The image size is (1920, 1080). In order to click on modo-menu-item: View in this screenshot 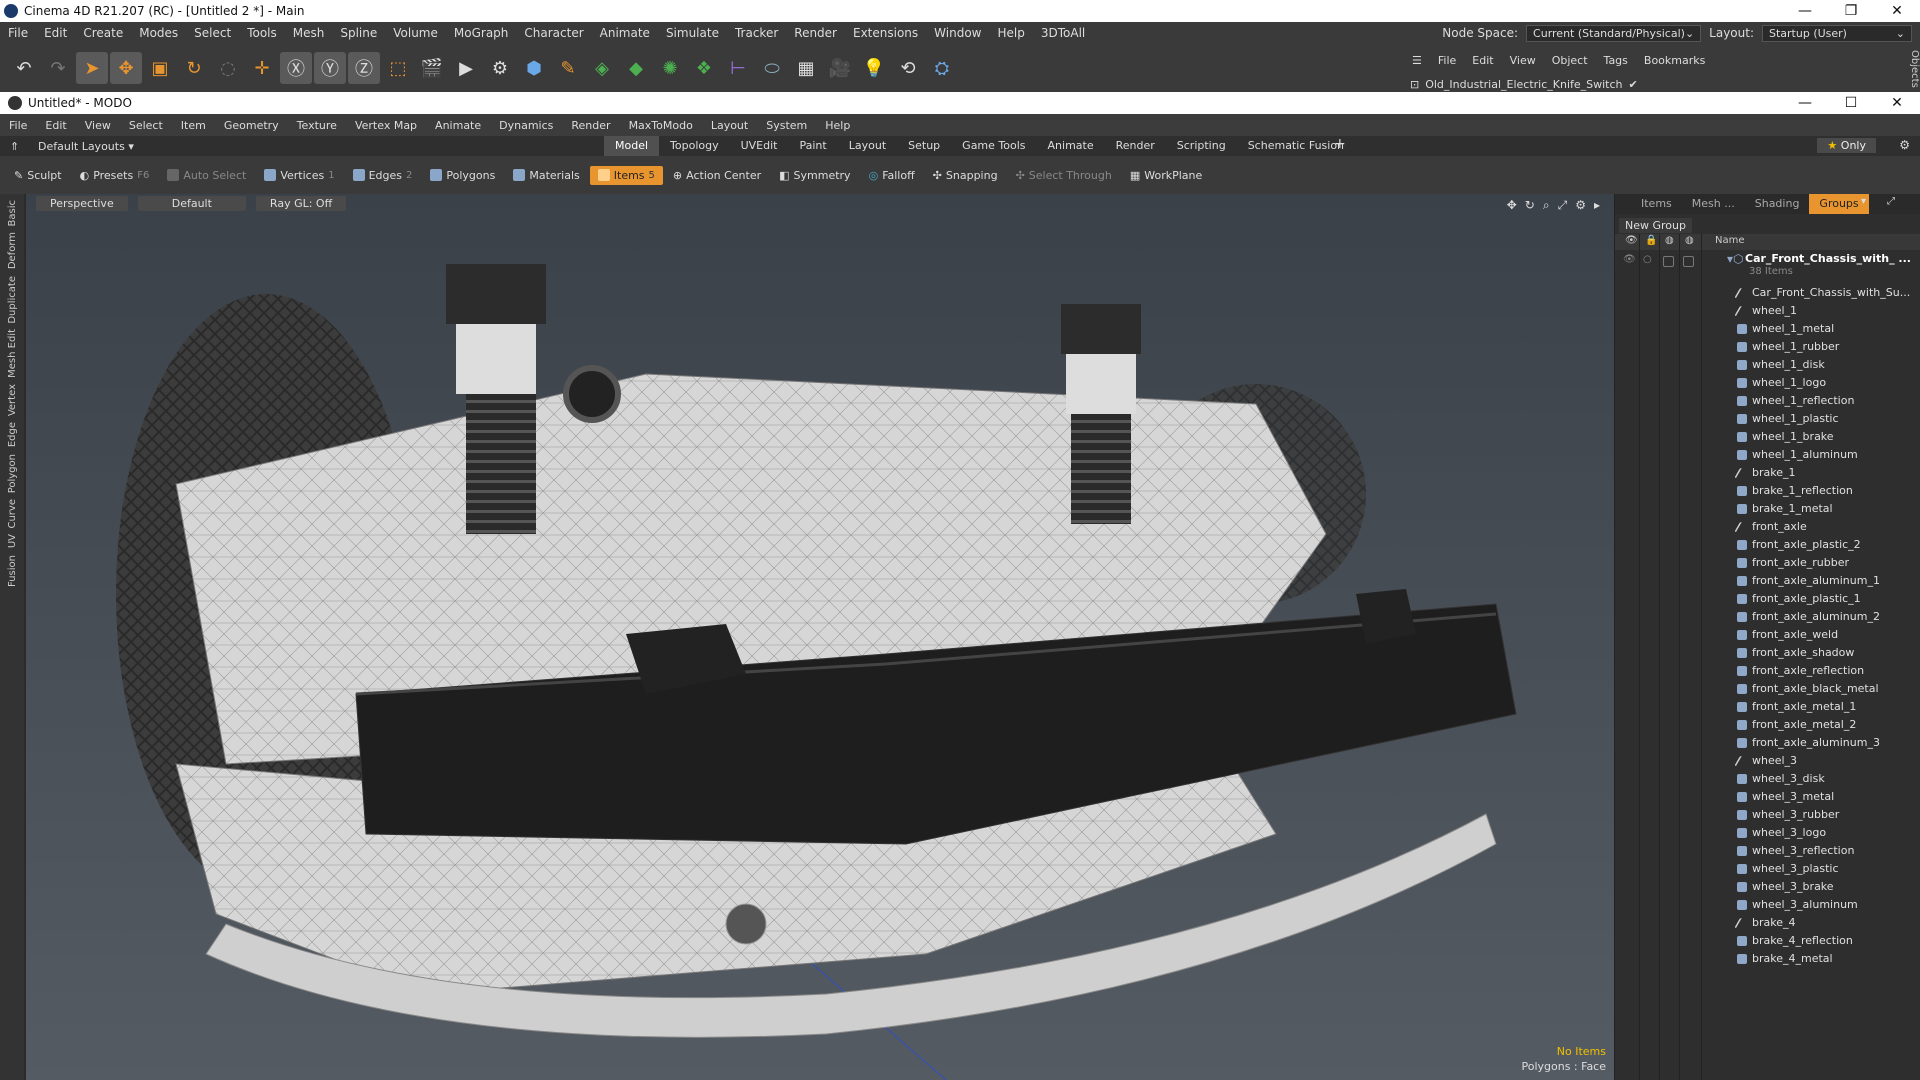, I will do `click(98, 125)`.